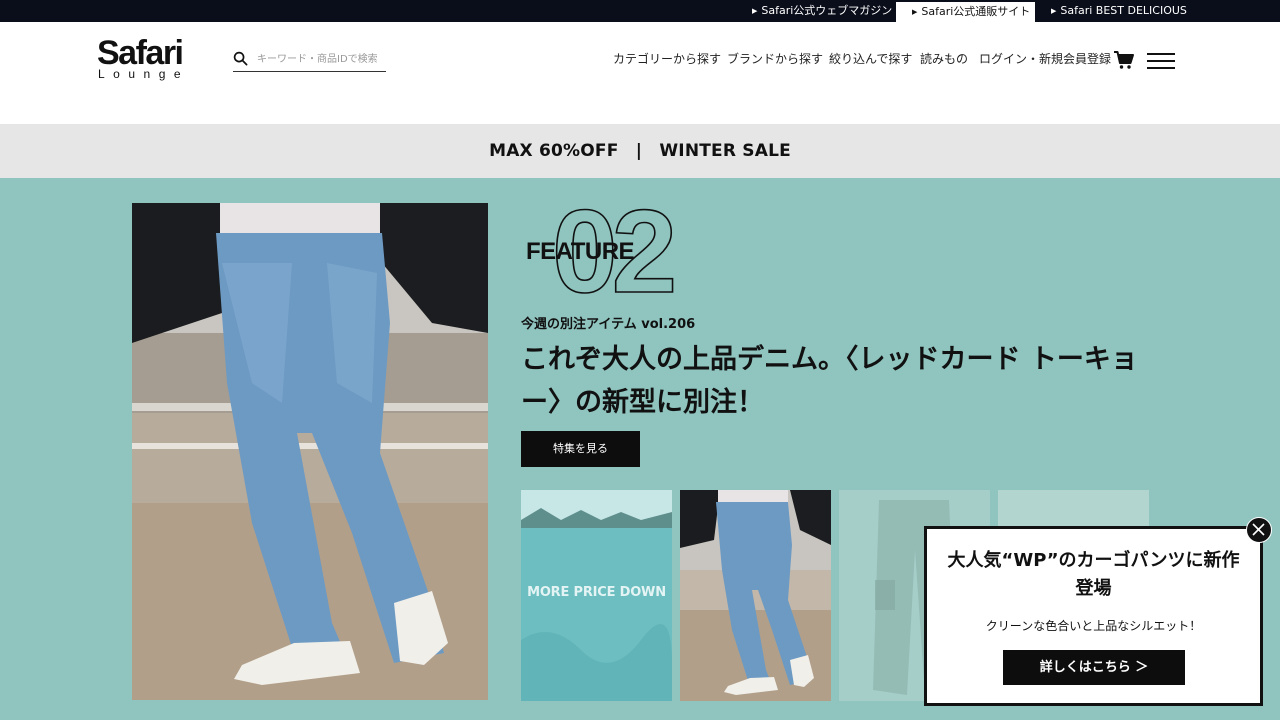  I want to click on close-icon, so click(1258, 529).